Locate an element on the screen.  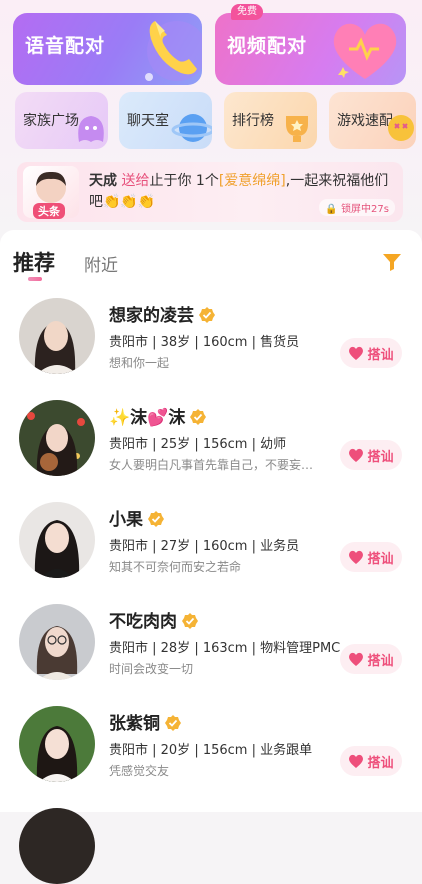
voice-match-label: 语音配对 is located at coordinates (65, 46).